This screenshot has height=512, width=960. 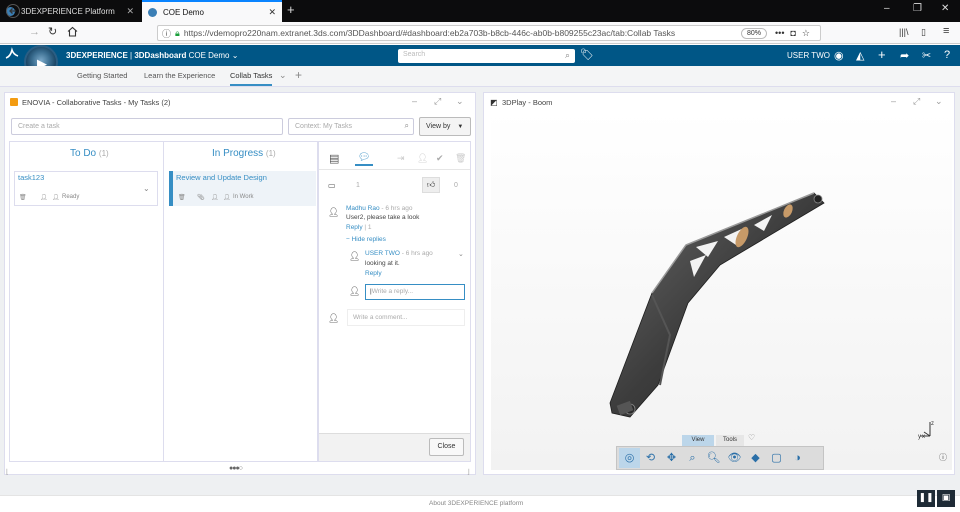 I want to click on author-name: Madhu Rao, so click(x=363, y=208).